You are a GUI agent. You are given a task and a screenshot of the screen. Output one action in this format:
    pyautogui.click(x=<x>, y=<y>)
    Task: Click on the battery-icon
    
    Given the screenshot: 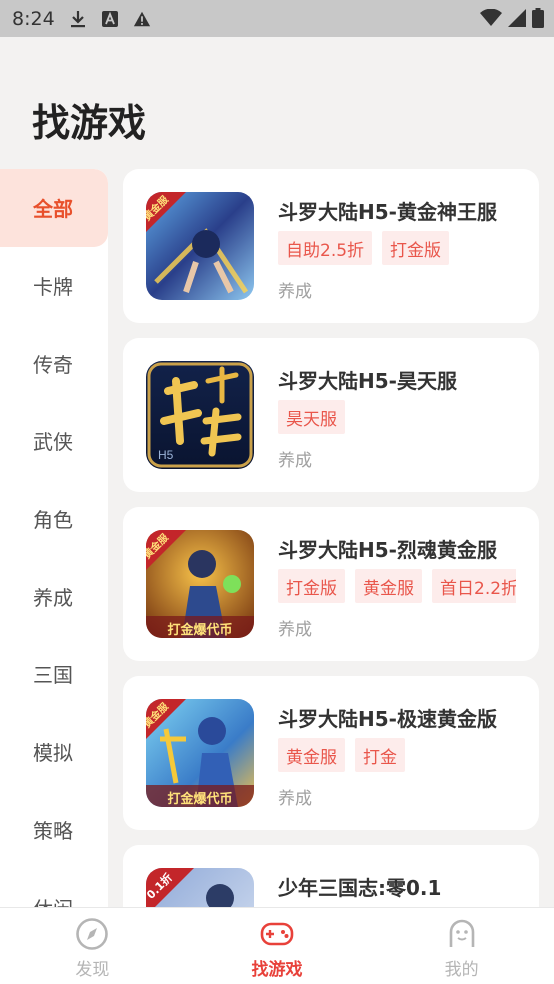 What is the action you would take?
    pyautogui.click(x=538, y=20)
    